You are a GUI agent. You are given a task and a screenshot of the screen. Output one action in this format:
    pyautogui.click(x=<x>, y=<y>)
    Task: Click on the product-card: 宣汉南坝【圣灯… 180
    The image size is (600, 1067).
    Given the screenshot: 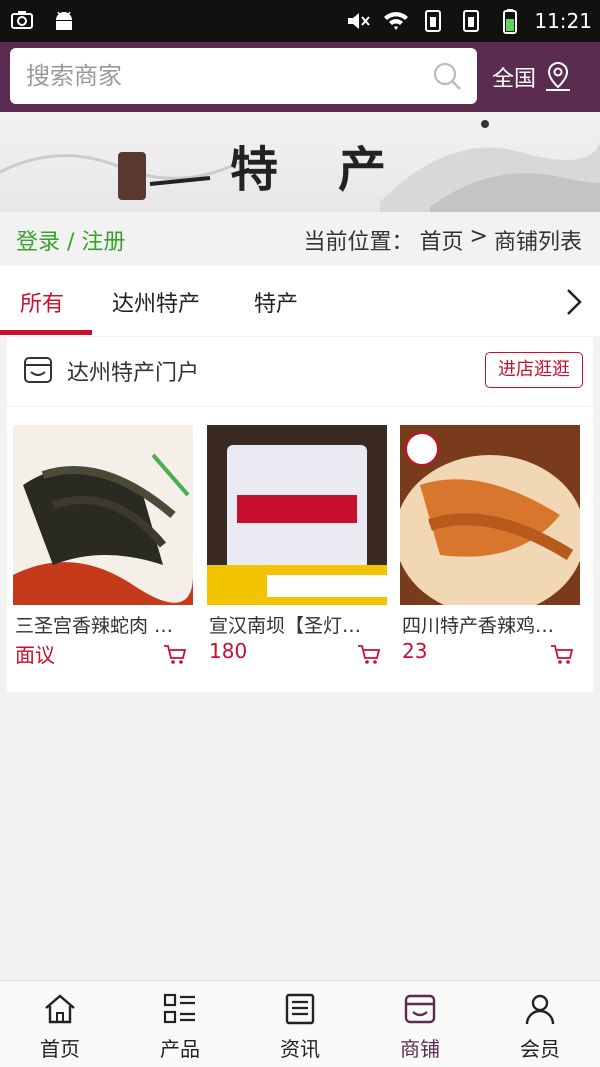 What is the action you would take?
    pyautogui.click(x=297, y=550)
    